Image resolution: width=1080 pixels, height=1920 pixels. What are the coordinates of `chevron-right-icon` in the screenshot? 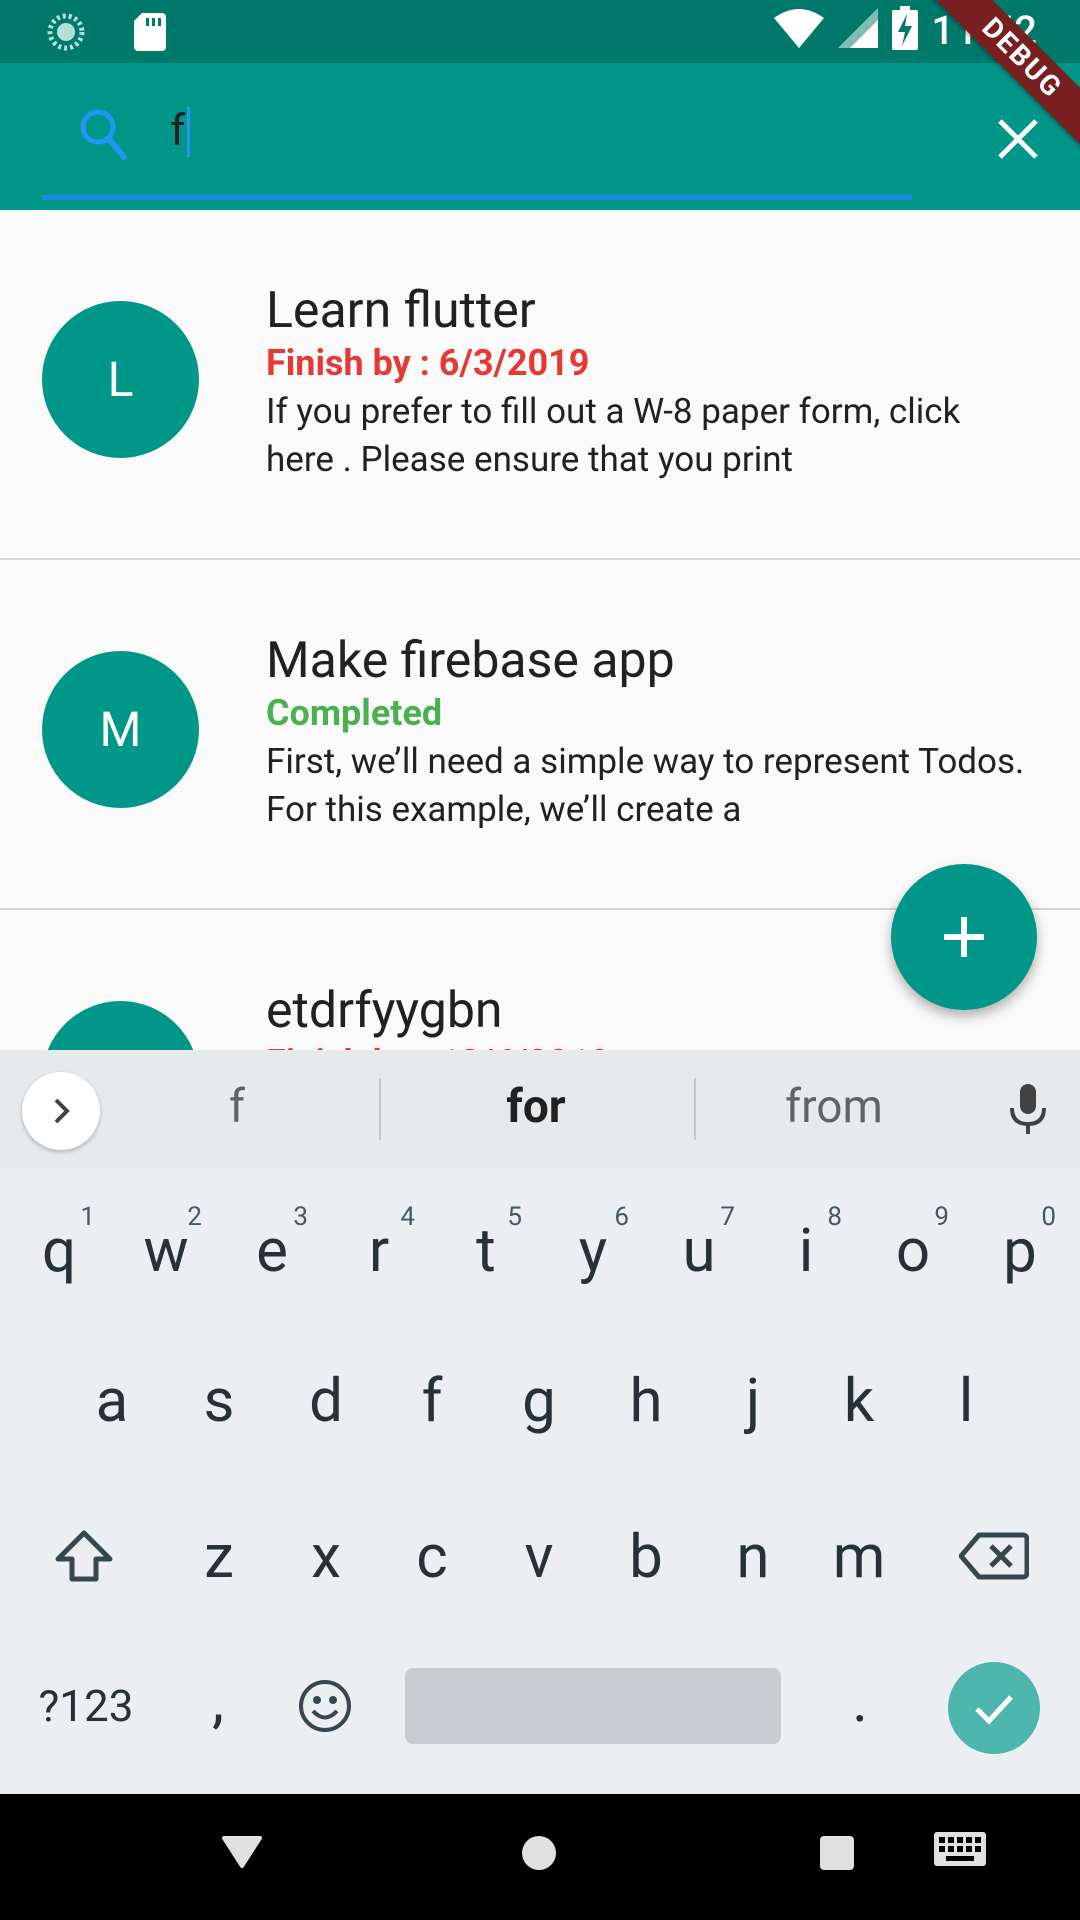 It's located at (62, 1111).